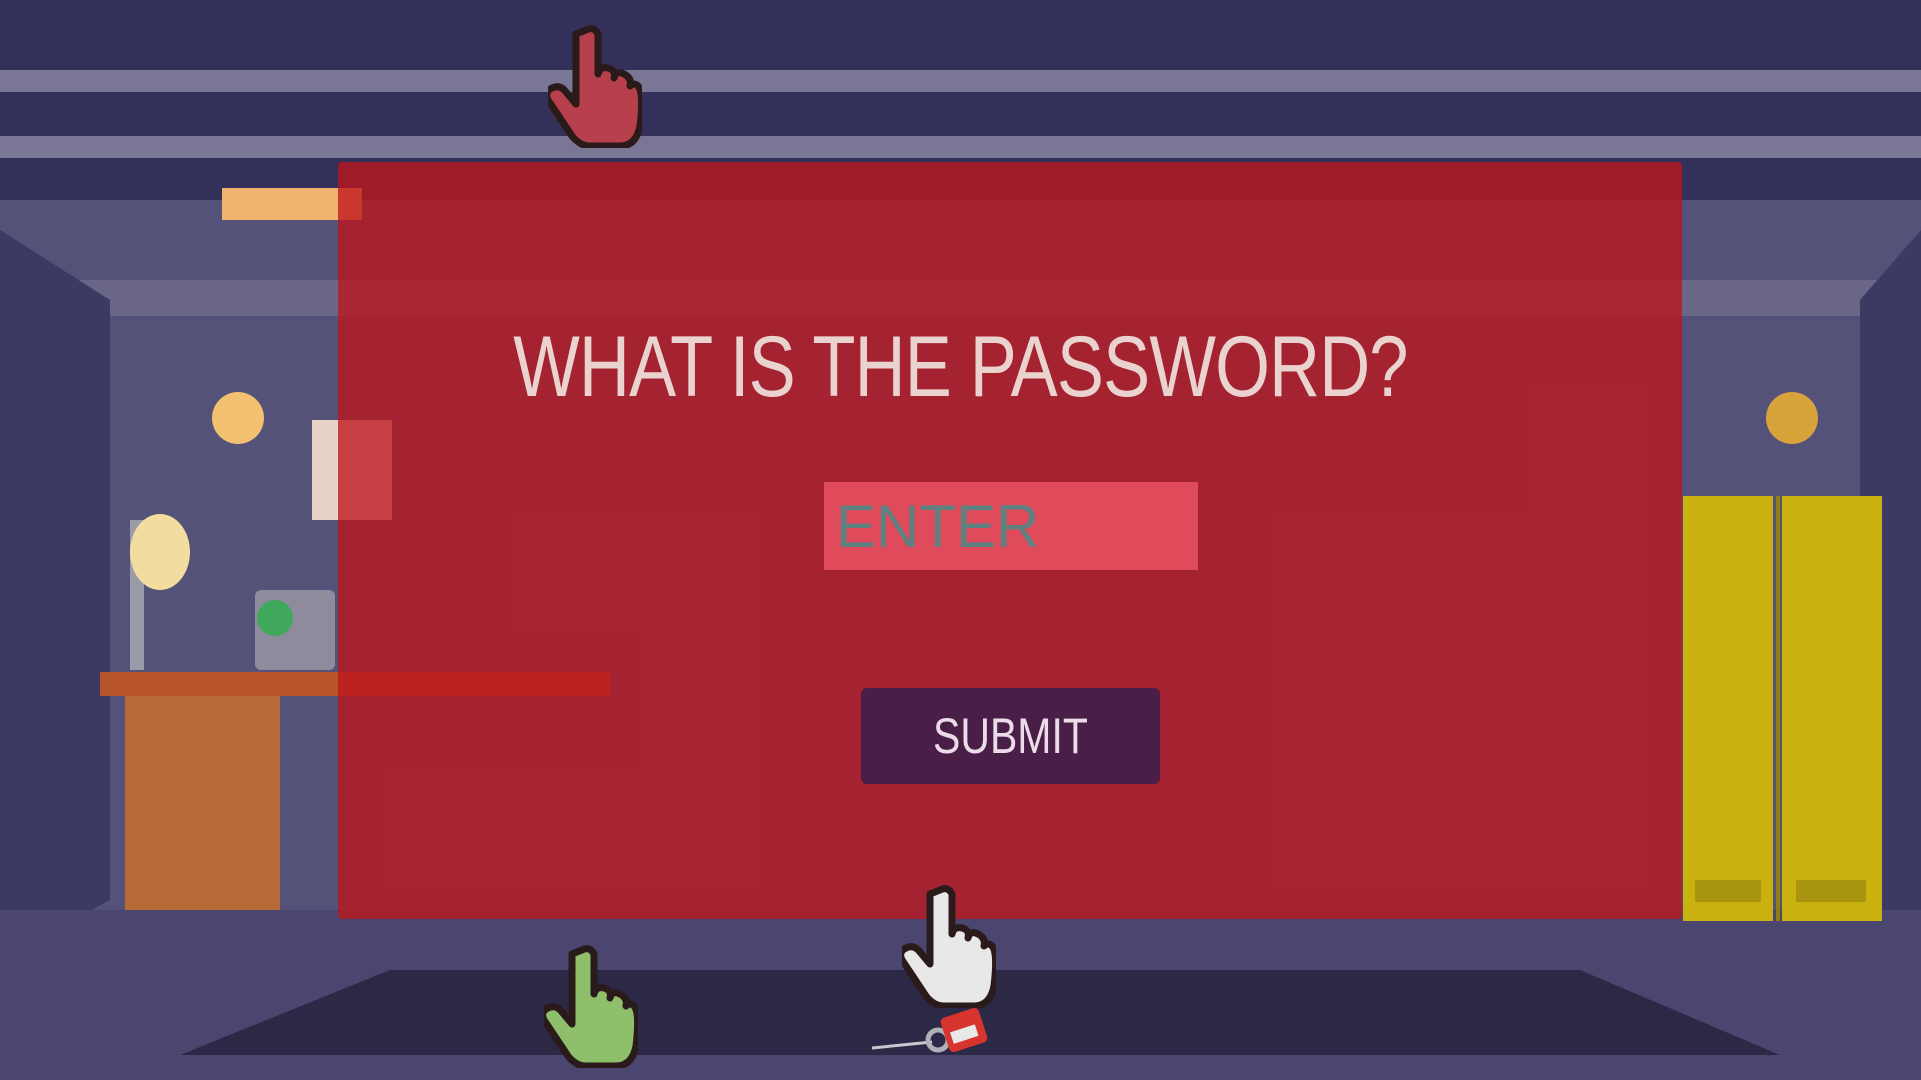 The width and height of the screenshot is (1921, 1080). What do you see at coordinates (275, 618) in the screenshot?
I see `radio-dial` at bounding box center [275, 618].